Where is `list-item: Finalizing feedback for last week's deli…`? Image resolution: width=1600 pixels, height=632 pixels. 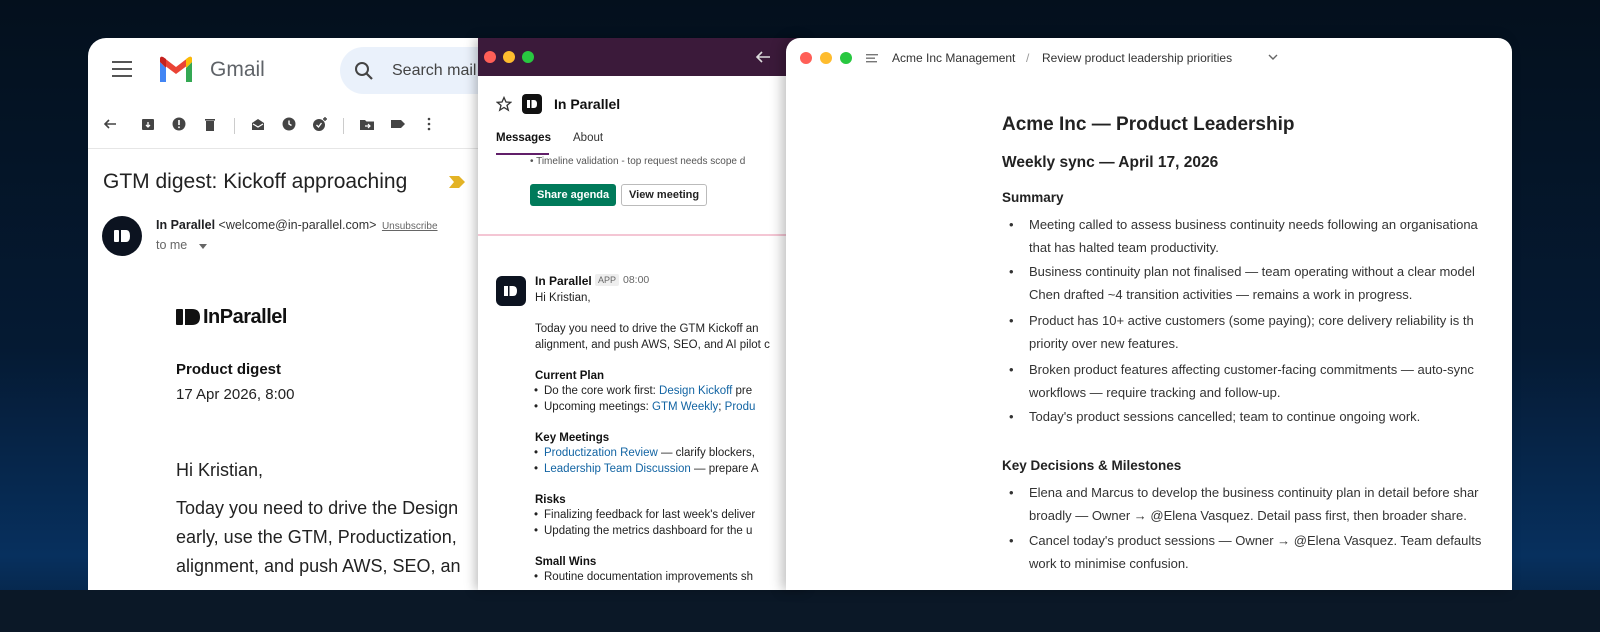
list-item: Finalizing feedback for last week's deli… is located at coordinates (644, 515).